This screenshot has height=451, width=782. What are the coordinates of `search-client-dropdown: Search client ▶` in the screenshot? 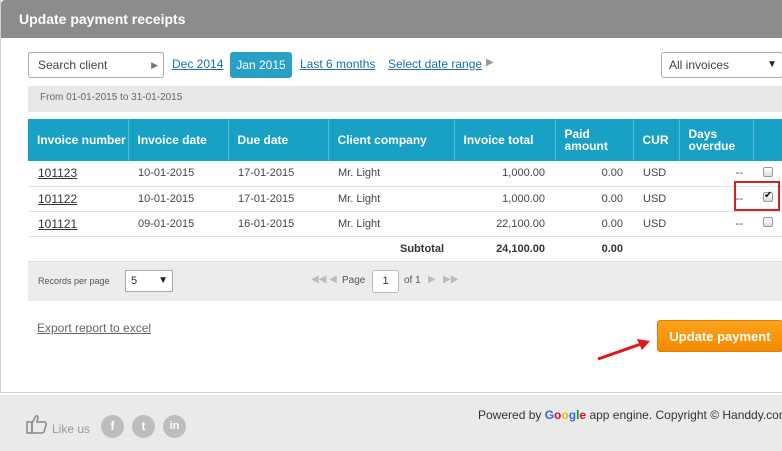 It's located at (96, 65).